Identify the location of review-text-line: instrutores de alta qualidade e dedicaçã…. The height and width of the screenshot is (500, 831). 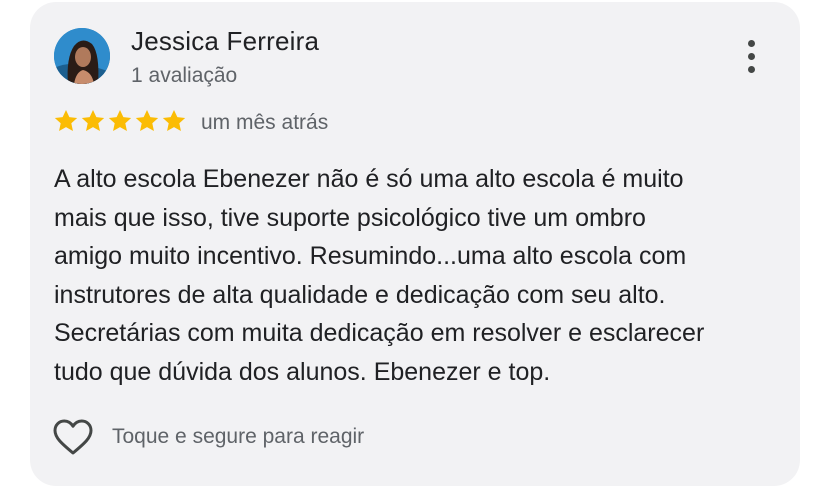
(360, 294).